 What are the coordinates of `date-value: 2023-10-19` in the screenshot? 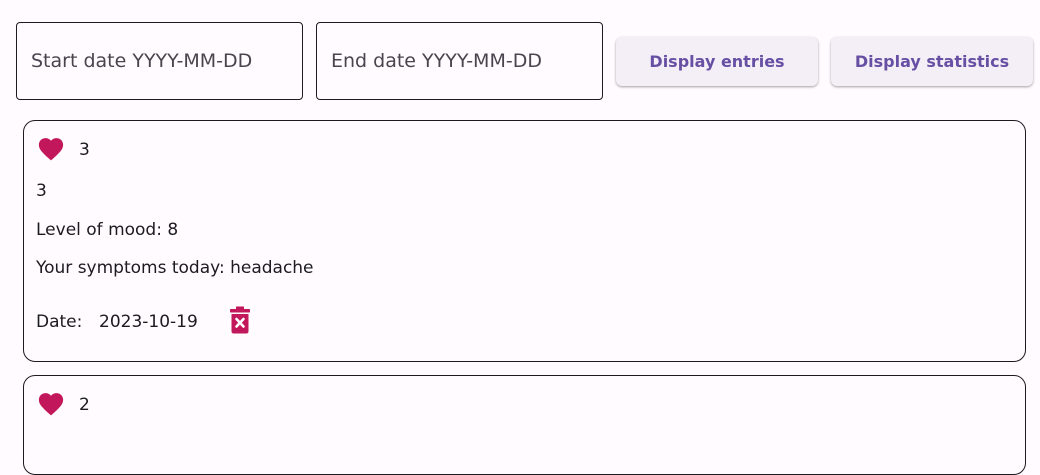 It's located at (148, 322).